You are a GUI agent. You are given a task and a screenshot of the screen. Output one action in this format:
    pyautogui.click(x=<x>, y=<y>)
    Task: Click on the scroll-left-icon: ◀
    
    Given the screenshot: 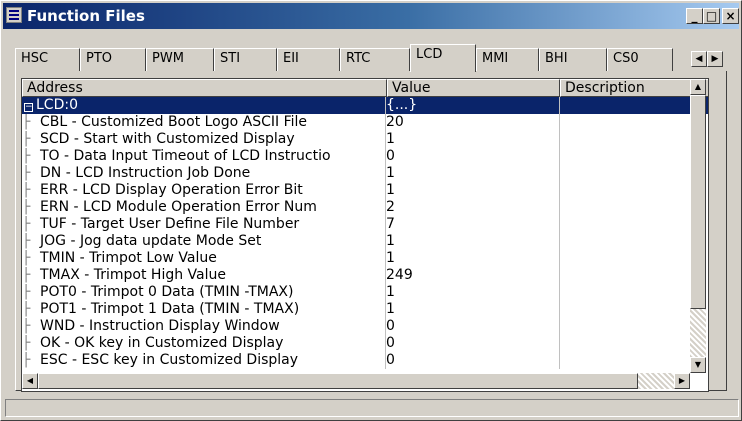 What is the action you would take?
    pyautogui.click(x=30, y=381)
    